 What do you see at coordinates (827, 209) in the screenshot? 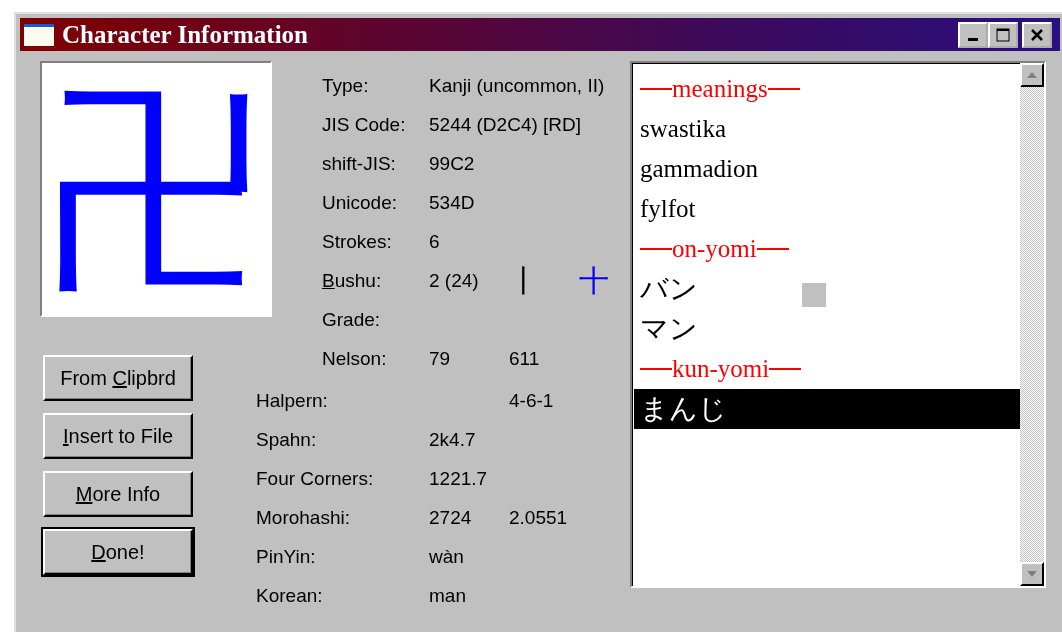
I see `list-item: fylfot` at bounding box center [827, 209].